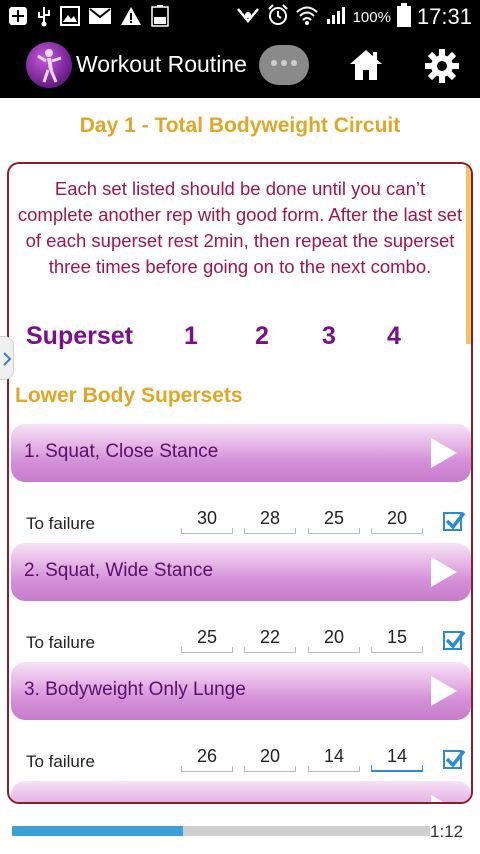 This screenshot has height=854, width=480. I want to click on action-bar: Workout Routine, so click(240, 66).